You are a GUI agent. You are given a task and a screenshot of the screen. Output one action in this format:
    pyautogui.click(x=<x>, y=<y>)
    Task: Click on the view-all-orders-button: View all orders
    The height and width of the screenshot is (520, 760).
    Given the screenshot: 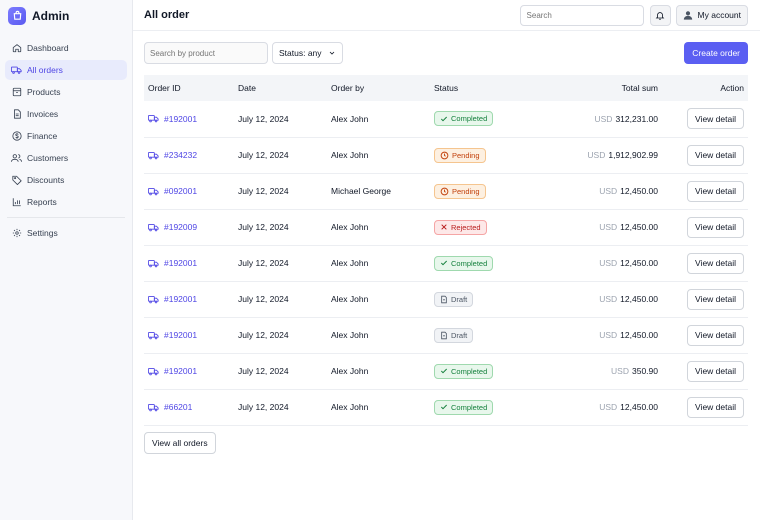 What is the action you would take?
    pyautogui.click(x=180, y=443)
    